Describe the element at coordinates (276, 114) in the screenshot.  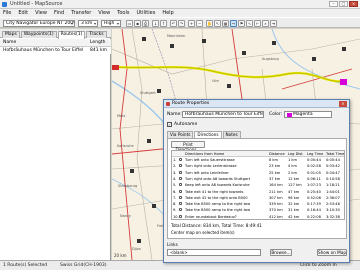
I see `color-label: Color:` at that location.